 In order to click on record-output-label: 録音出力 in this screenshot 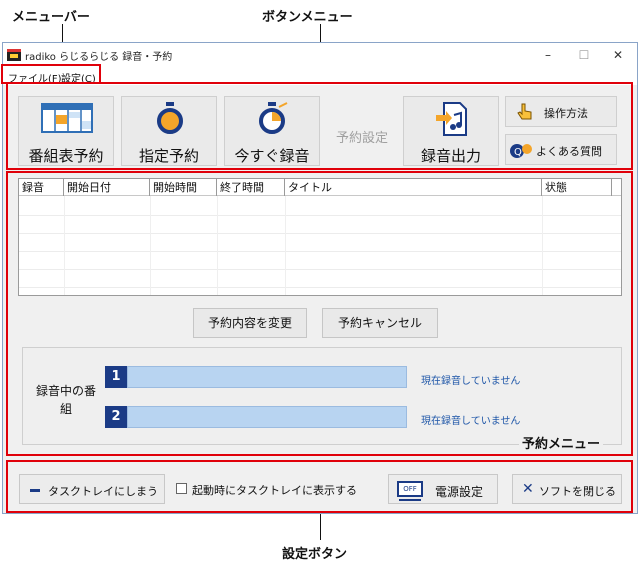, I will do `click(450, 156)`.